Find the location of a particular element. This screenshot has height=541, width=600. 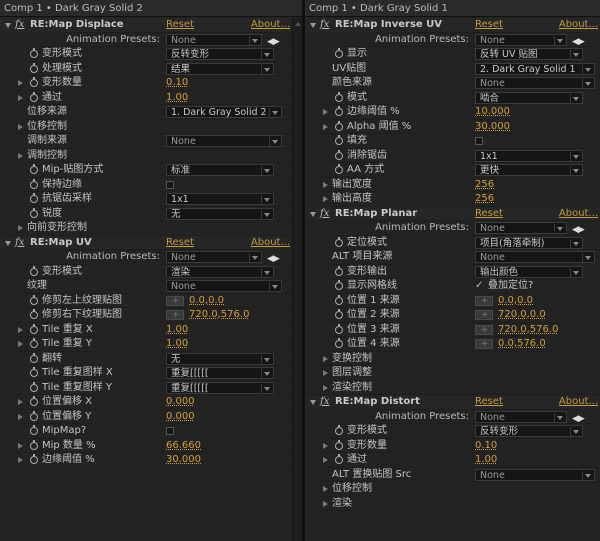

param-value: 10.000 is located at coordinates (492, 112).